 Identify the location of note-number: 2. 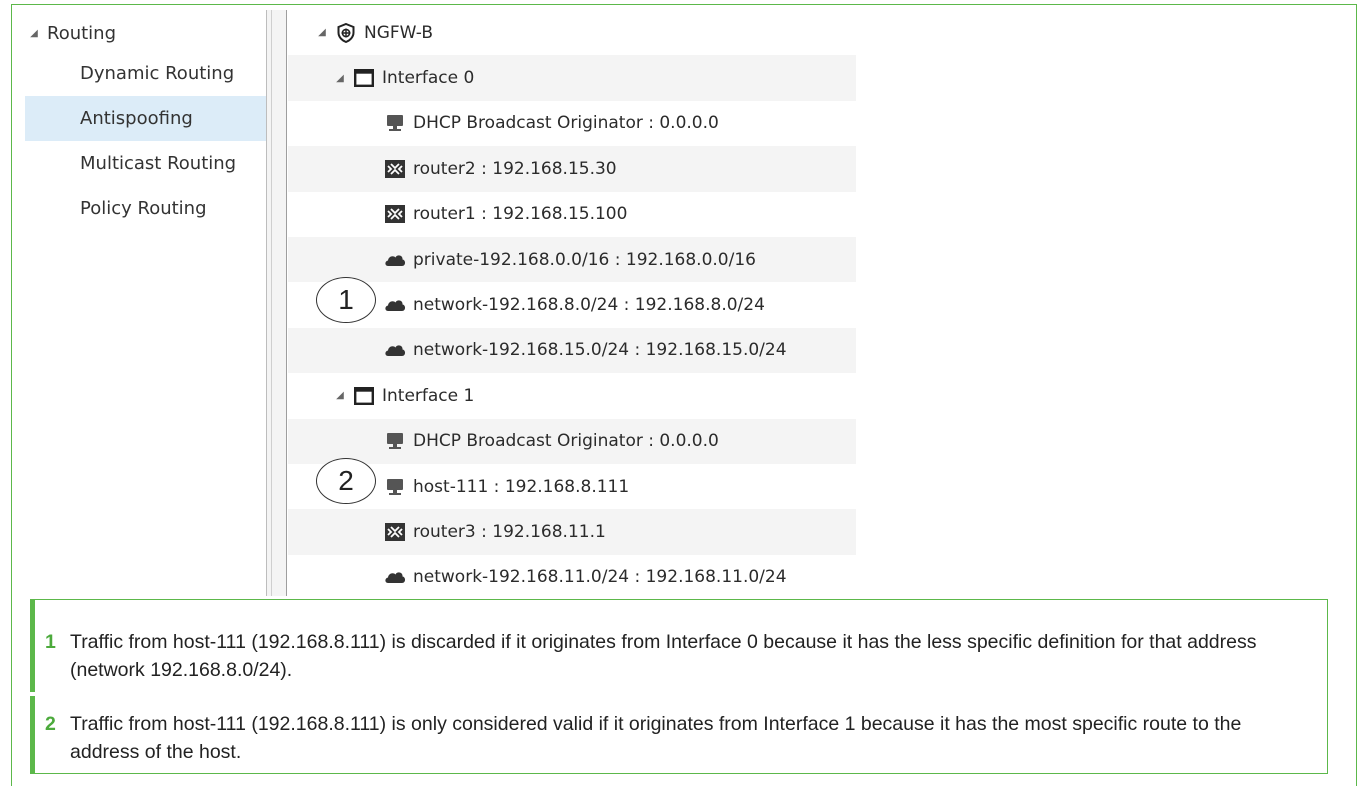
(50, 724).